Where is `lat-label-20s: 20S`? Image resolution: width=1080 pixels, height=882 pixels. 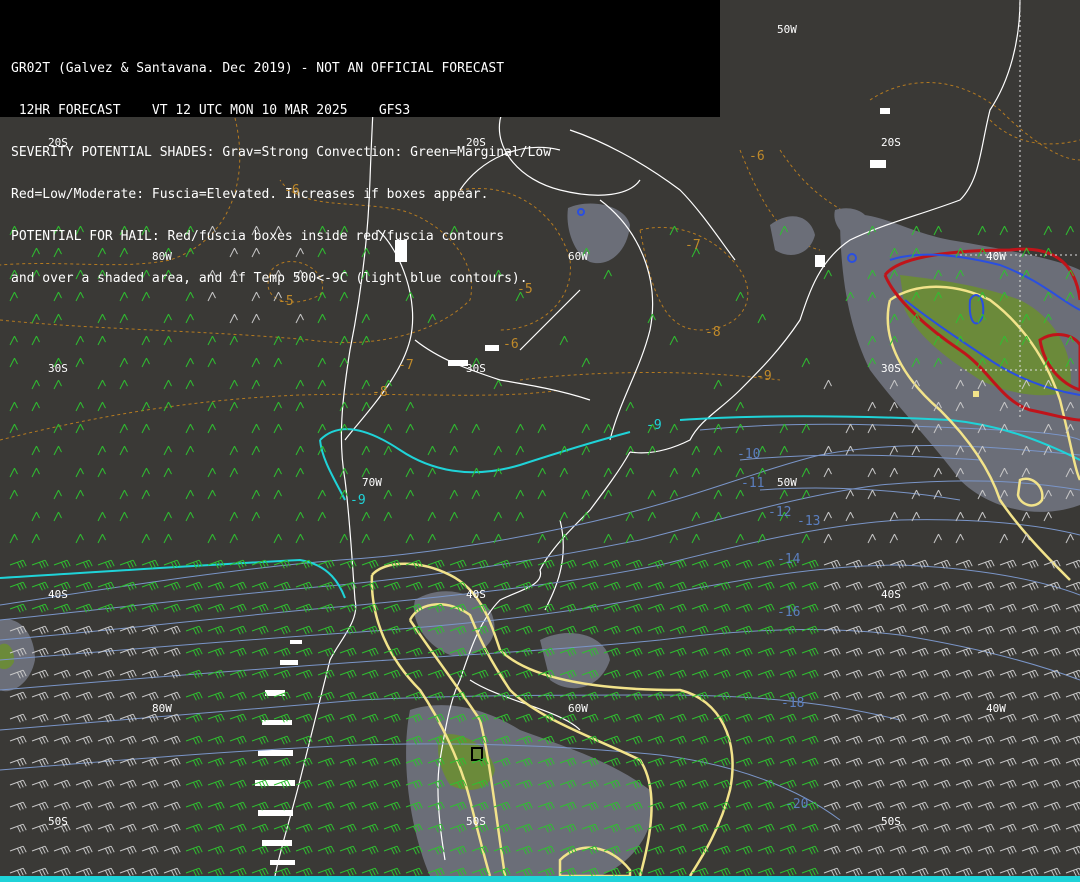 lat-label-20s: 20S is located at coordinates (476, 142).